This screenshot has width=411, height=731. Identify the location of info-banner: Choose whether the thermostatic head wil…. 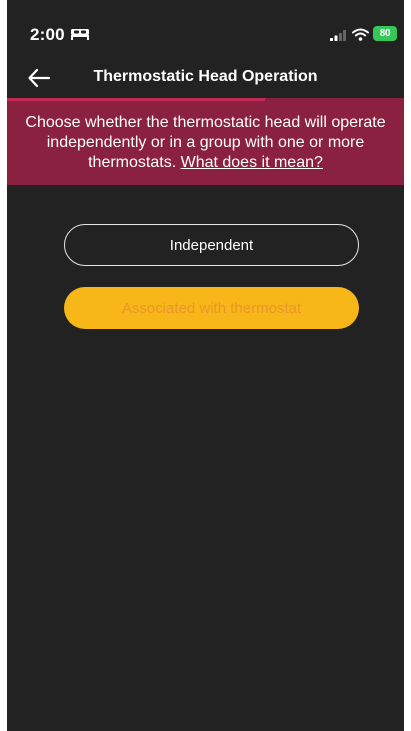
(205, 143).